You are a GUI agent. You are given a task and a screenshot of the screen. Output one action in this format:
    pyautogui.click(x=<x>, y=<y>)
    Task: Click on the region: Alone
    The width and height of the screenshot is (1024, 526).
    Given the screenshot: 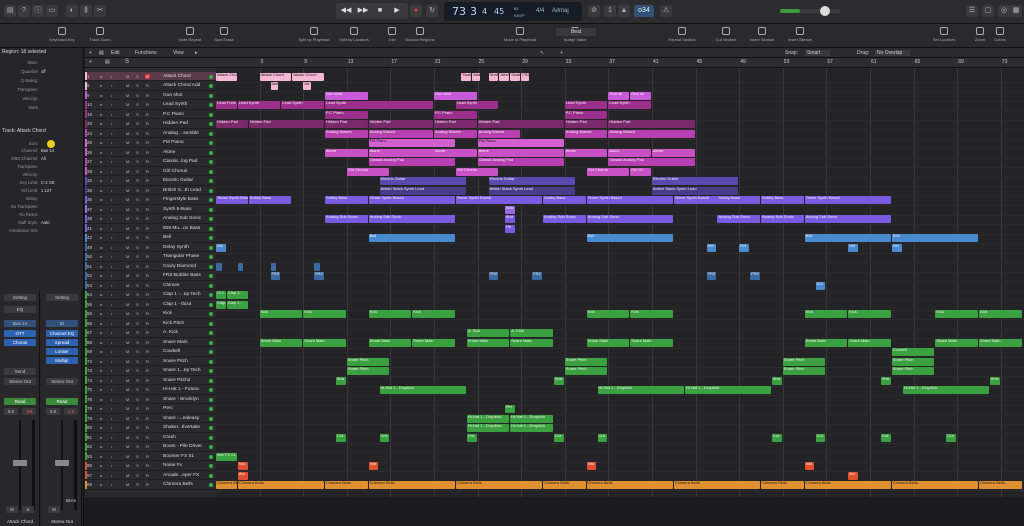 What is the action you would take?
    pyautogui.click(x=455, y=152)
    